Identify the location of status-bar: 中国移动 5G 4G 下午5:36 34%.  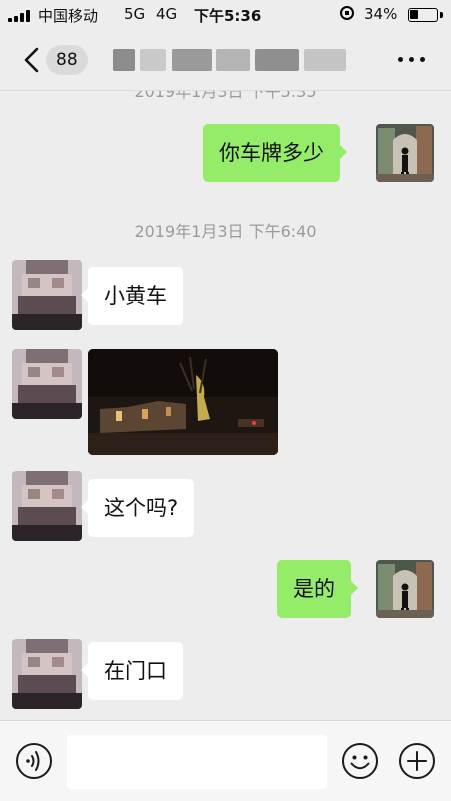
(225, 15).